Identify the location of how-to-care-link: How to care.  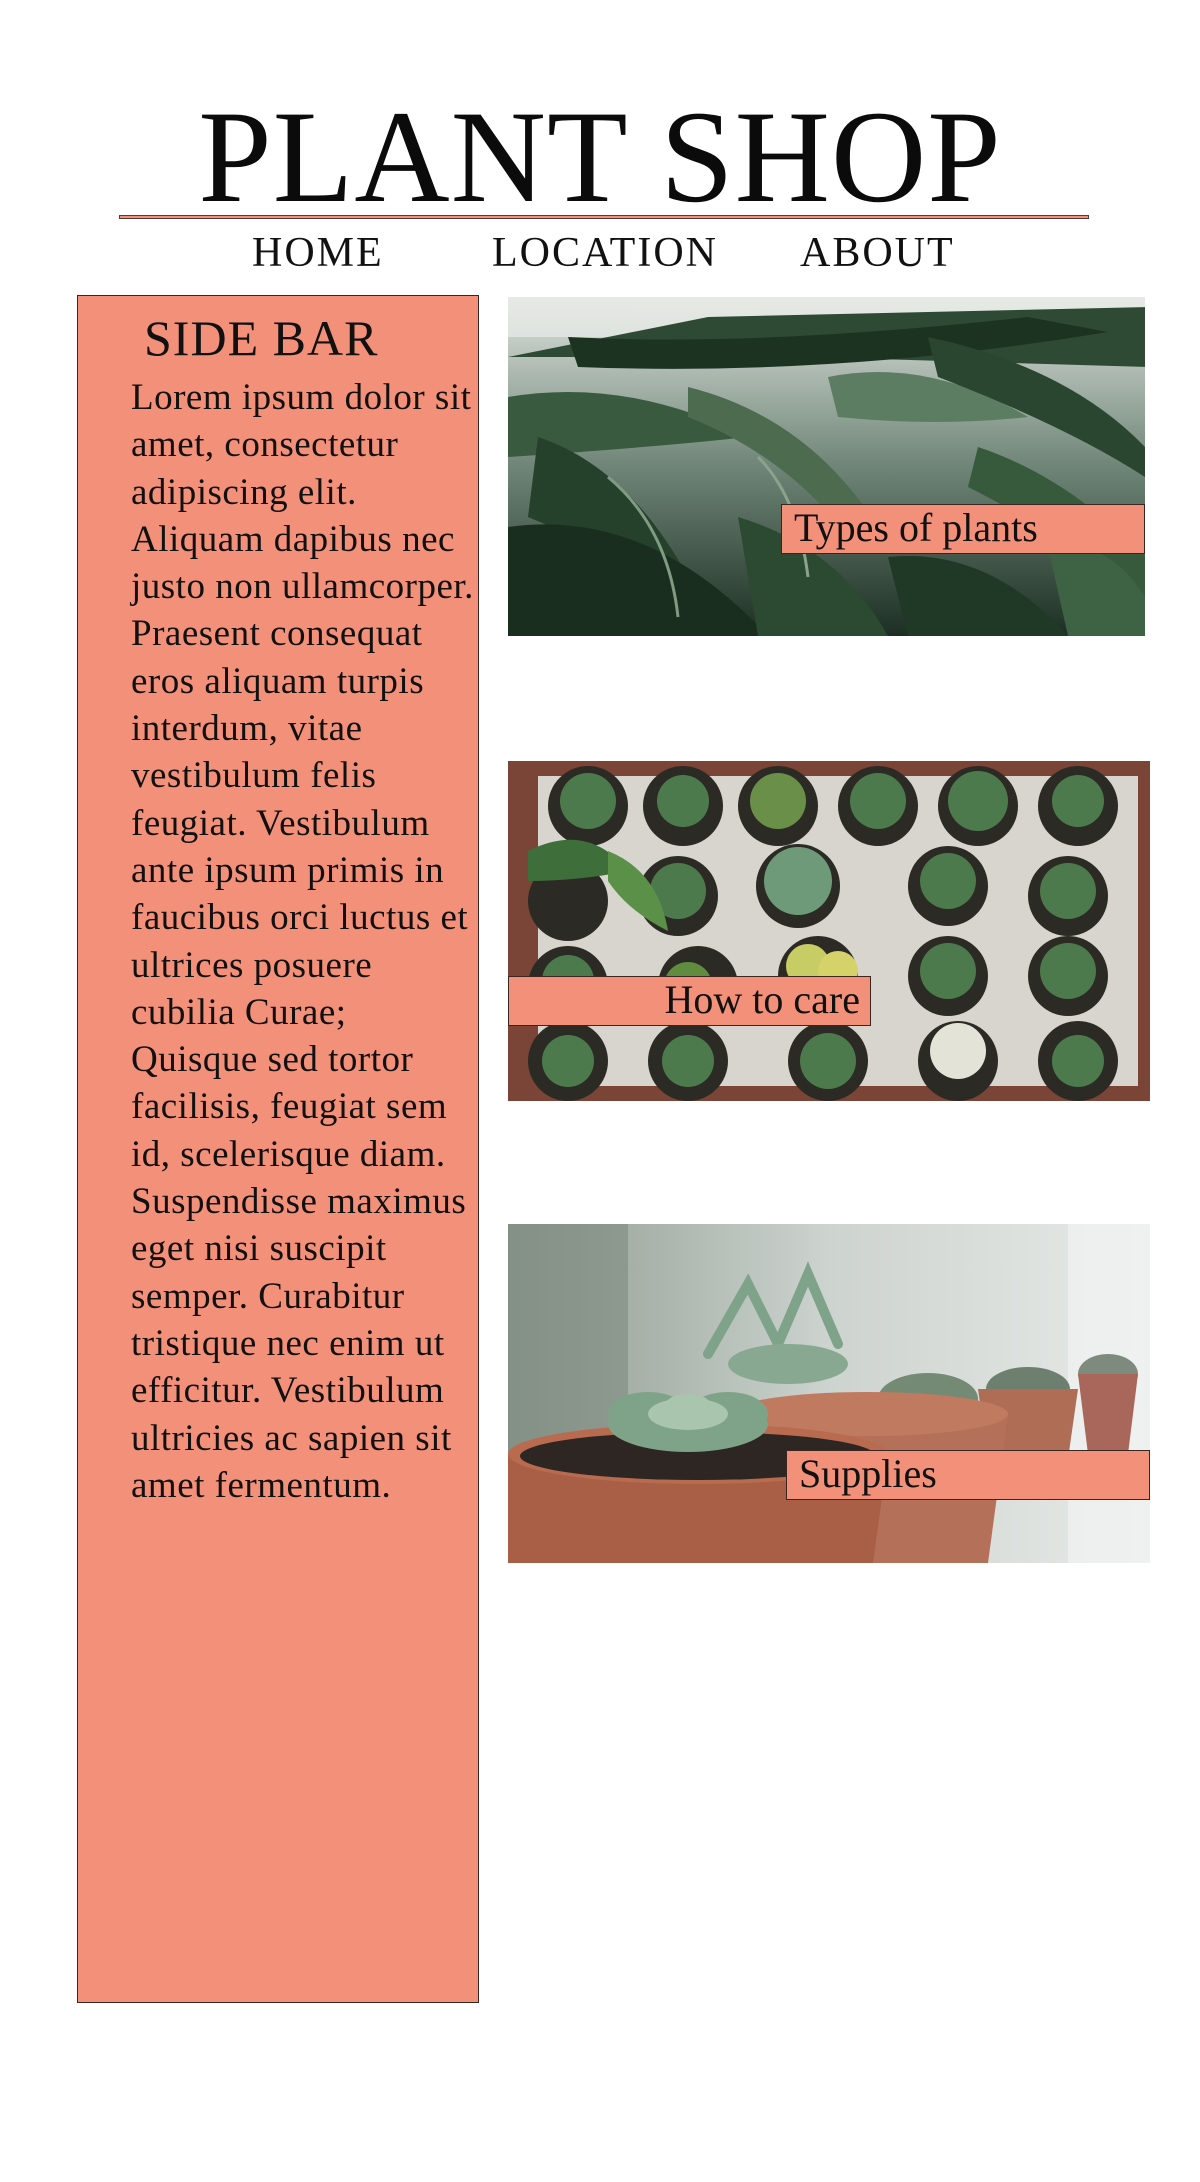
(689, 1001).